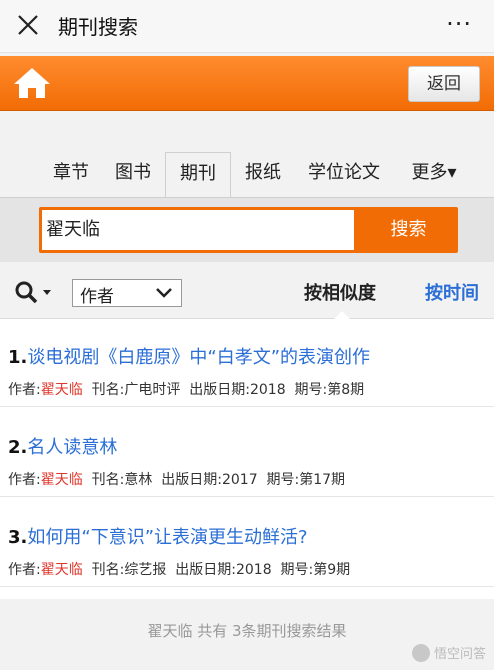 This screenshot has width=494, height=670. I want to click on tab-more: 更多▾, so click(434, 174).